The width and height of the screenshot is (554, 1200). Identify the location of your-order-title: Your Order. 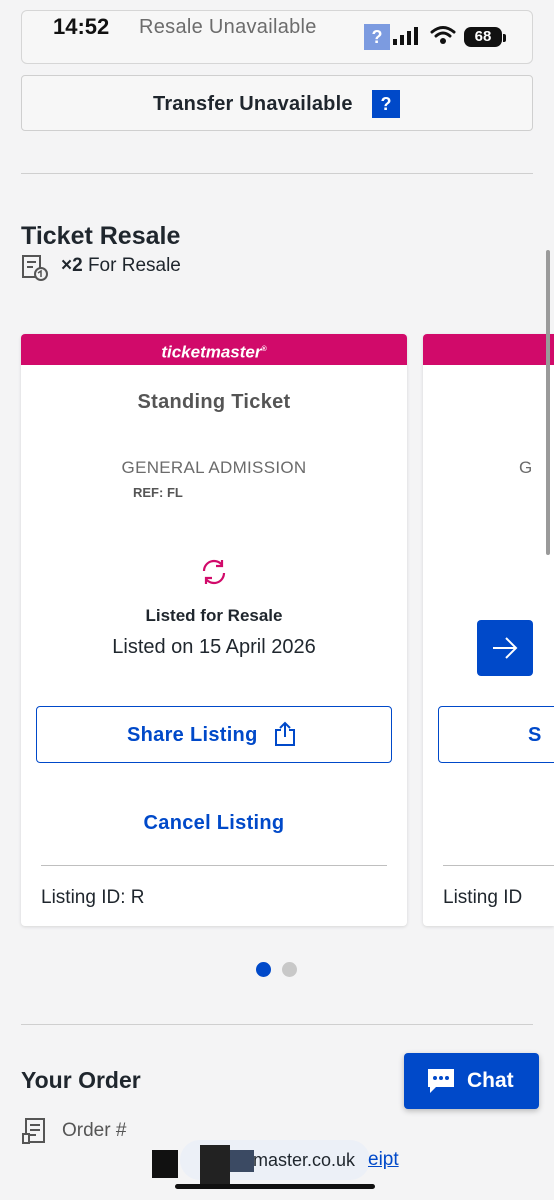
(81, 1080).